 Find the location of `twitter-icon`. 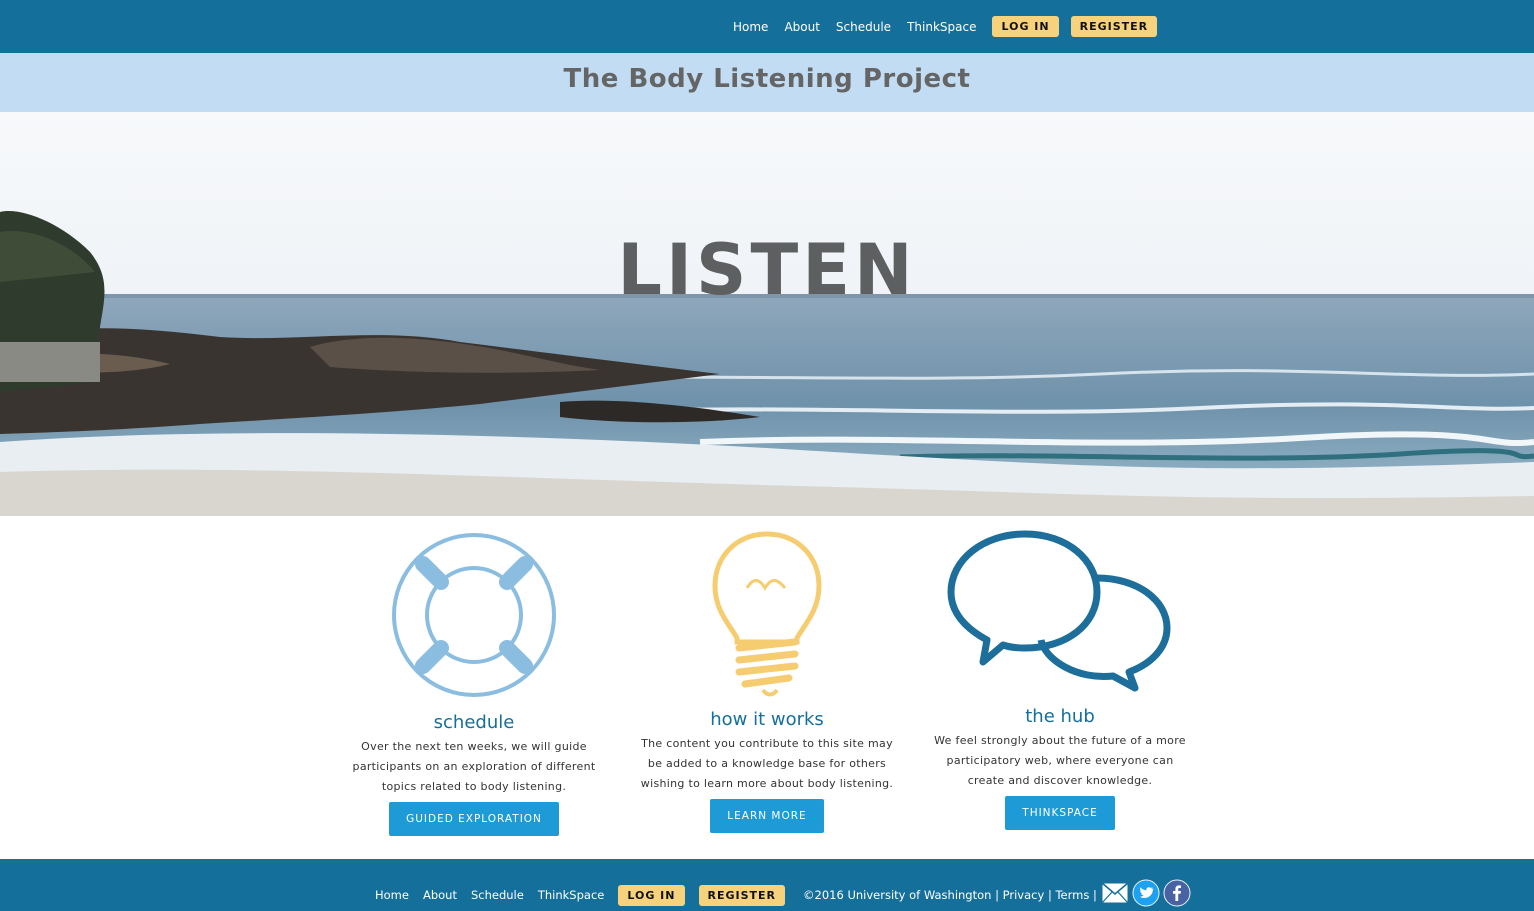

twitter-icon is located at coordinates (1146, 895).